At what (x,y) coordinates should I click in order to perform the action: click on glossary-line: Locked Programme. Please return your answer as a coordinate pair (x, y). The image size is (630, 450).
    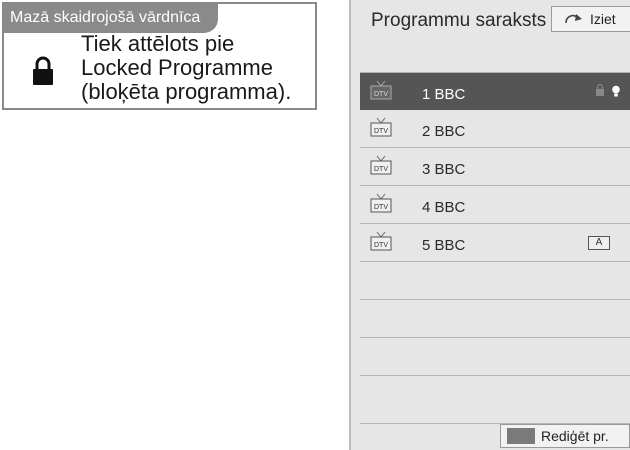
    Looking at the image, I should click on (177, 67).